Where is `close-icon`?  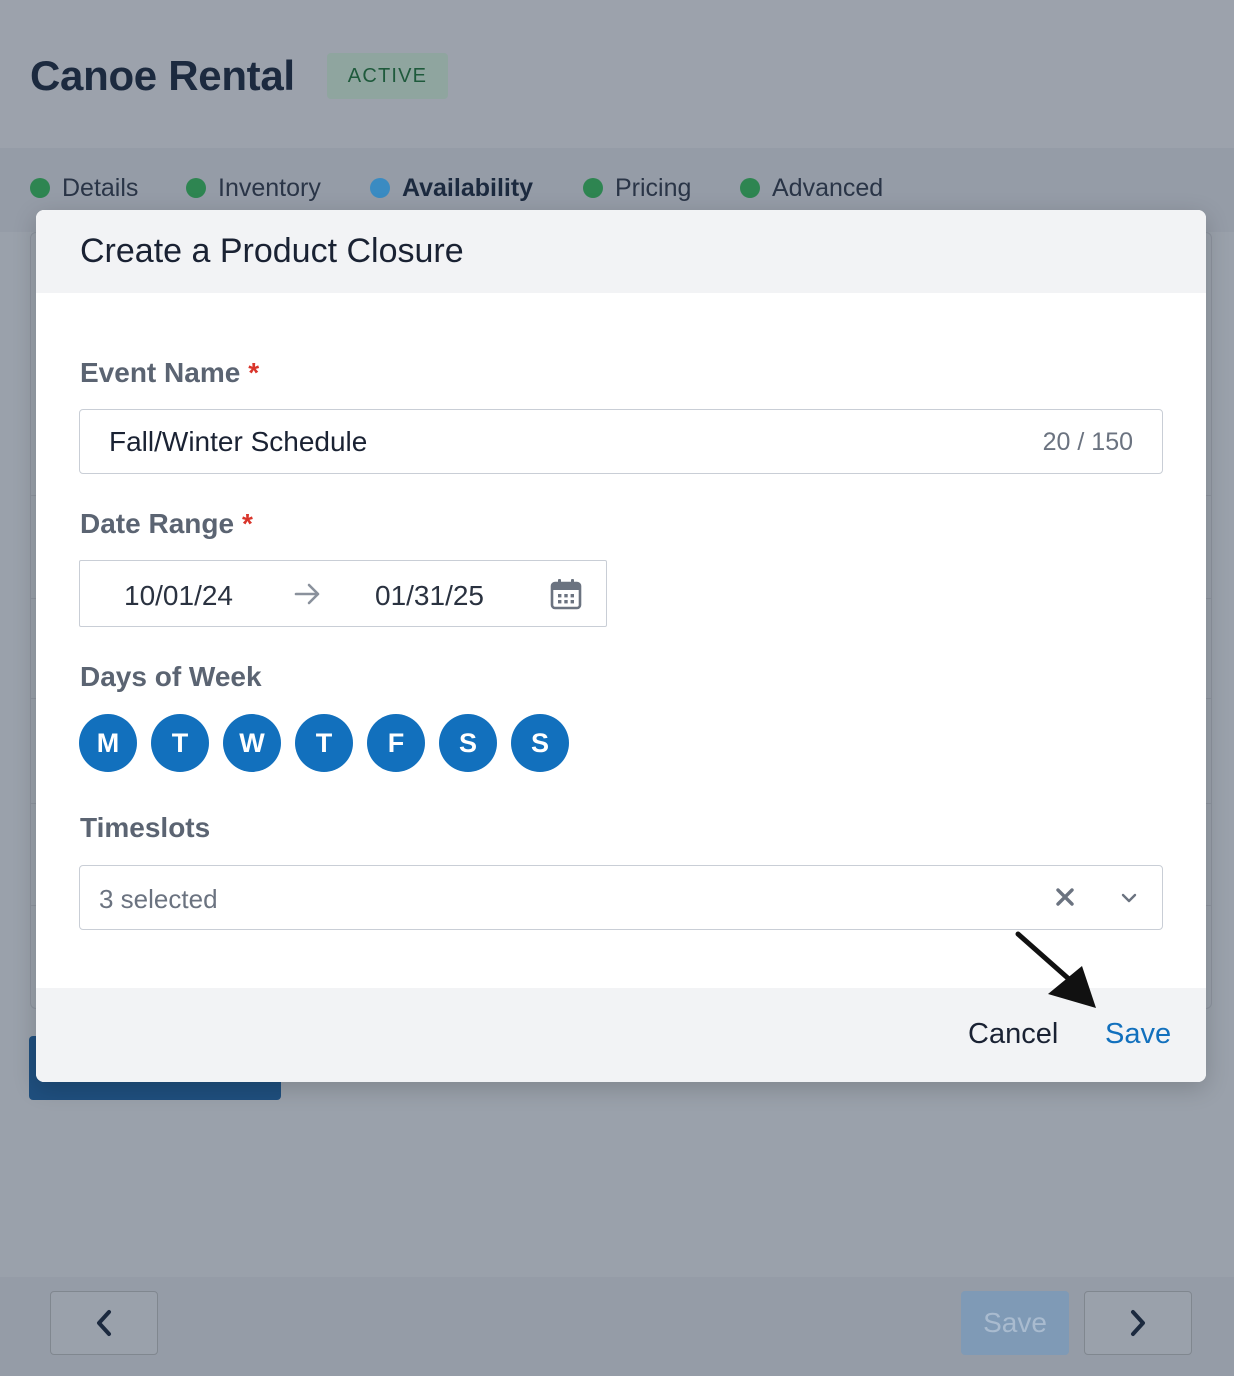
close-icon is located at coordinates (1065, 897).